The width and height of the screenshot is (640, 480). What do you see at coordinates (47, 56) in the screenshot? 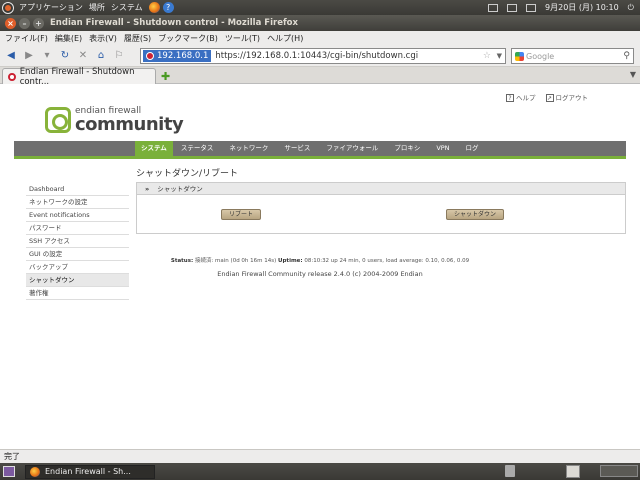
I see `history-dropdown-icon: ▾` at bounding box center [47, 56].